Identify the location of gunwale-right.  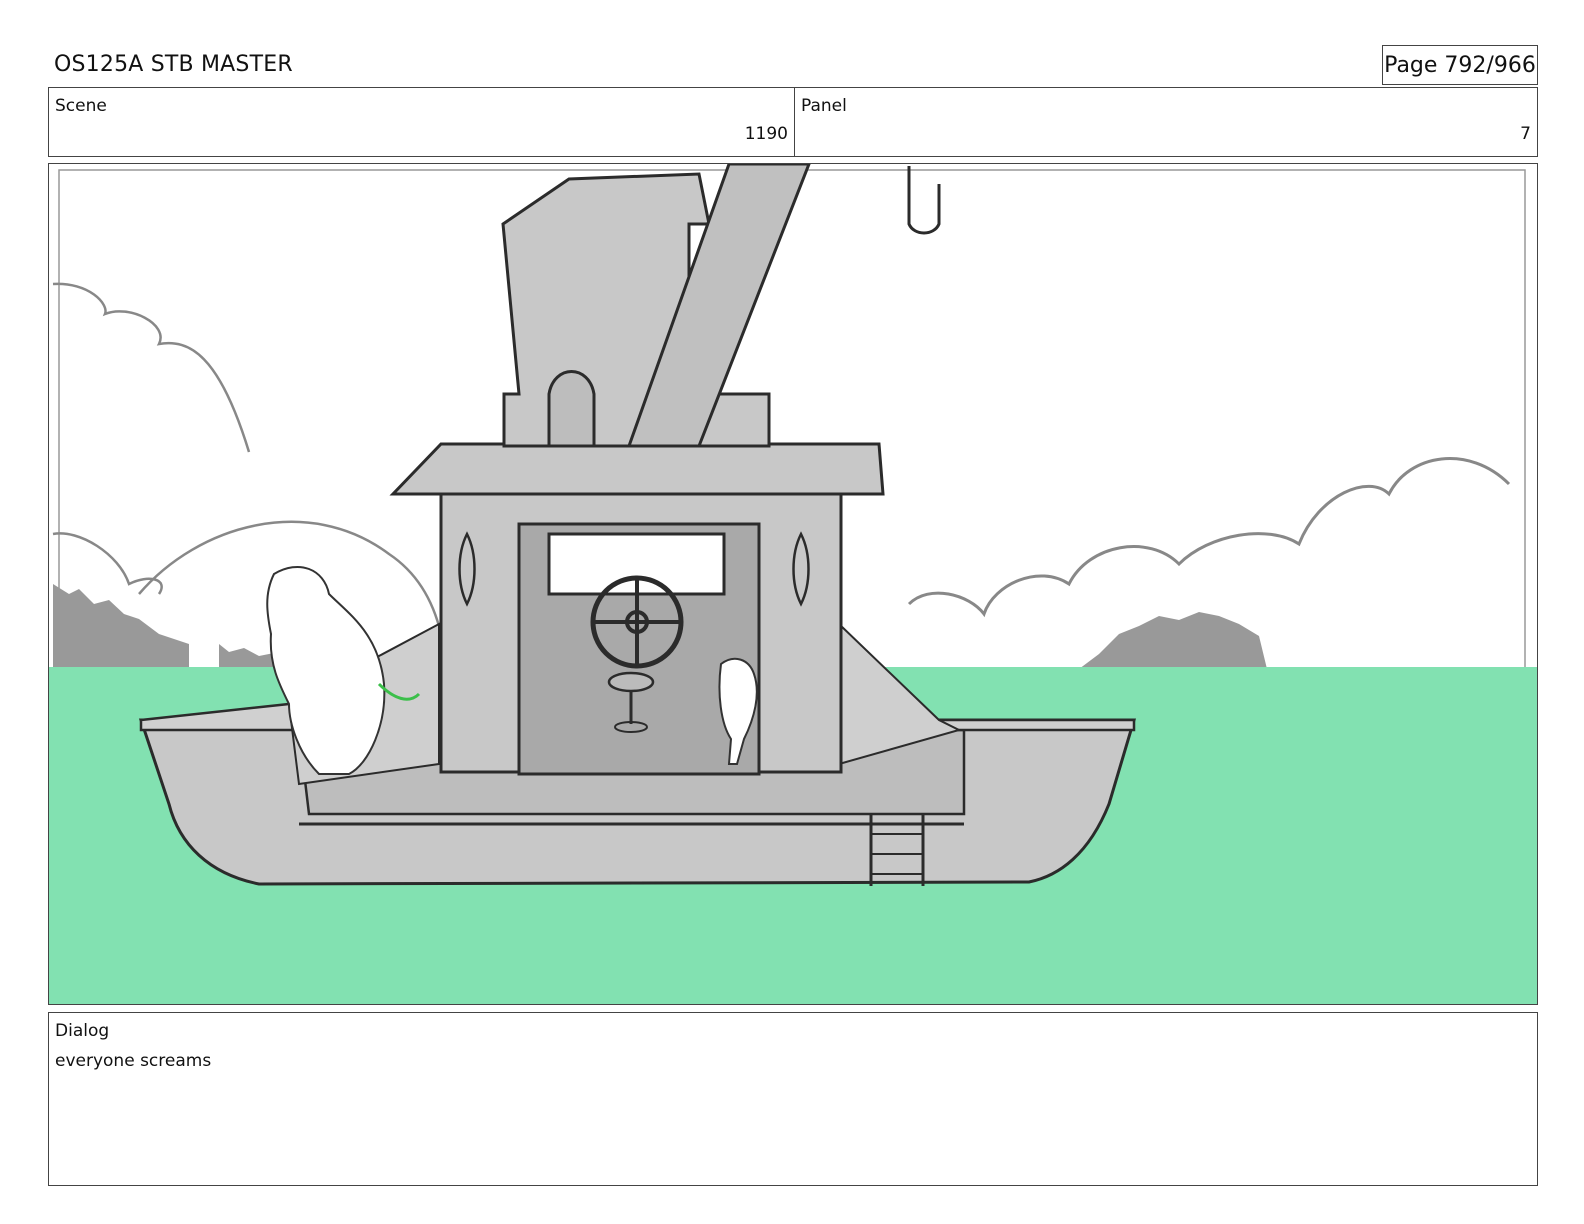
(1036, 725).